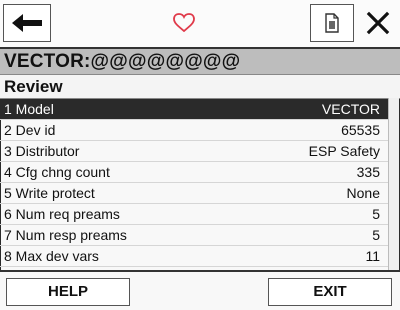 This screenshot has height=310, width=400. What do you see at coordinates (68, 292) in the screenshot?
I see `help-button: HELP` at bounding box center [68, 292].